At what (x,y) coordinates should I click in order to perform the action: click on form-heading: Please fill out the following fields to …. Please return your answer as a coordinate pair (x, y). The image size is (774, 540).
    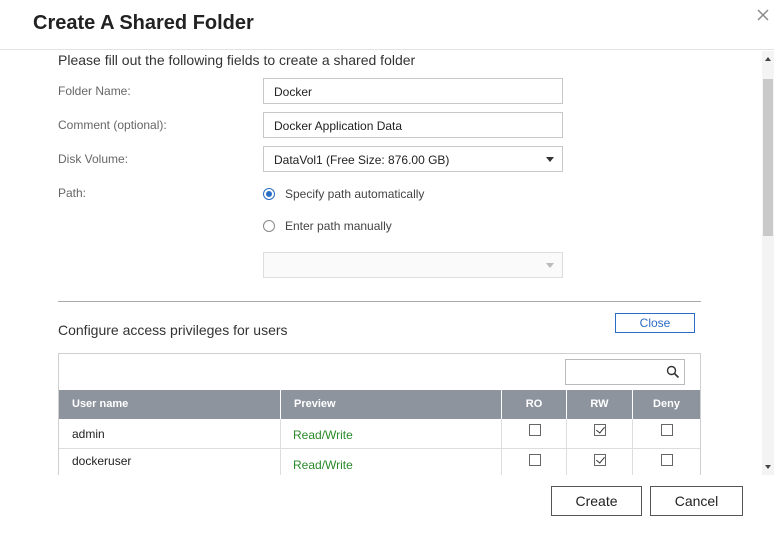
    Looking at the image, I should click on (237, 60).